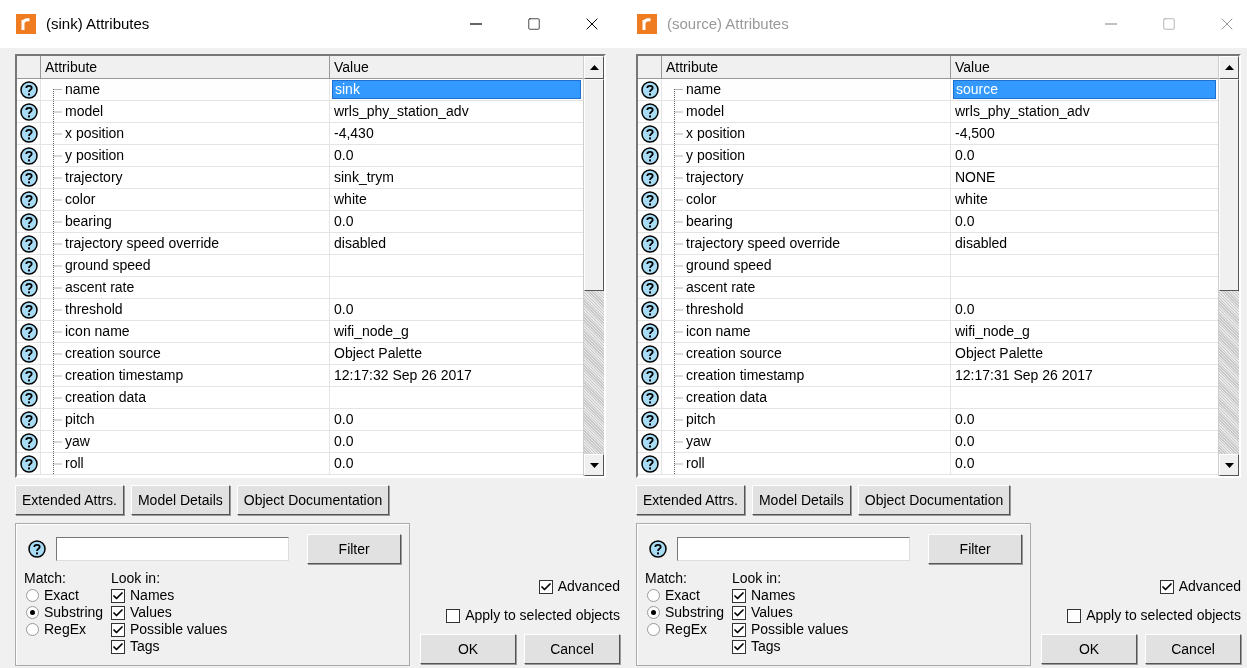 Image resolution: width=1247 pixels, height=668 pixels. Describe the element at coordinates (364, 177) in the screenshot. I see `attribute-value: sink_trym` at that location.